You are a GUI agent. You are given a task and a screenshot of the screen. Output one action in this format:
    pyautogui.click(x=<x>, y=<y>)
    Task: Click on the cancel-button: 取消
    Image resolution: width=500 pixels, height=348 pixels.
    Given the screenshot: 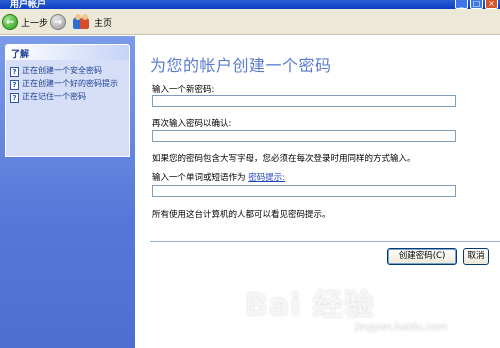 What is the action you would take?
    pyautogui.click(x=476, y=256)
    